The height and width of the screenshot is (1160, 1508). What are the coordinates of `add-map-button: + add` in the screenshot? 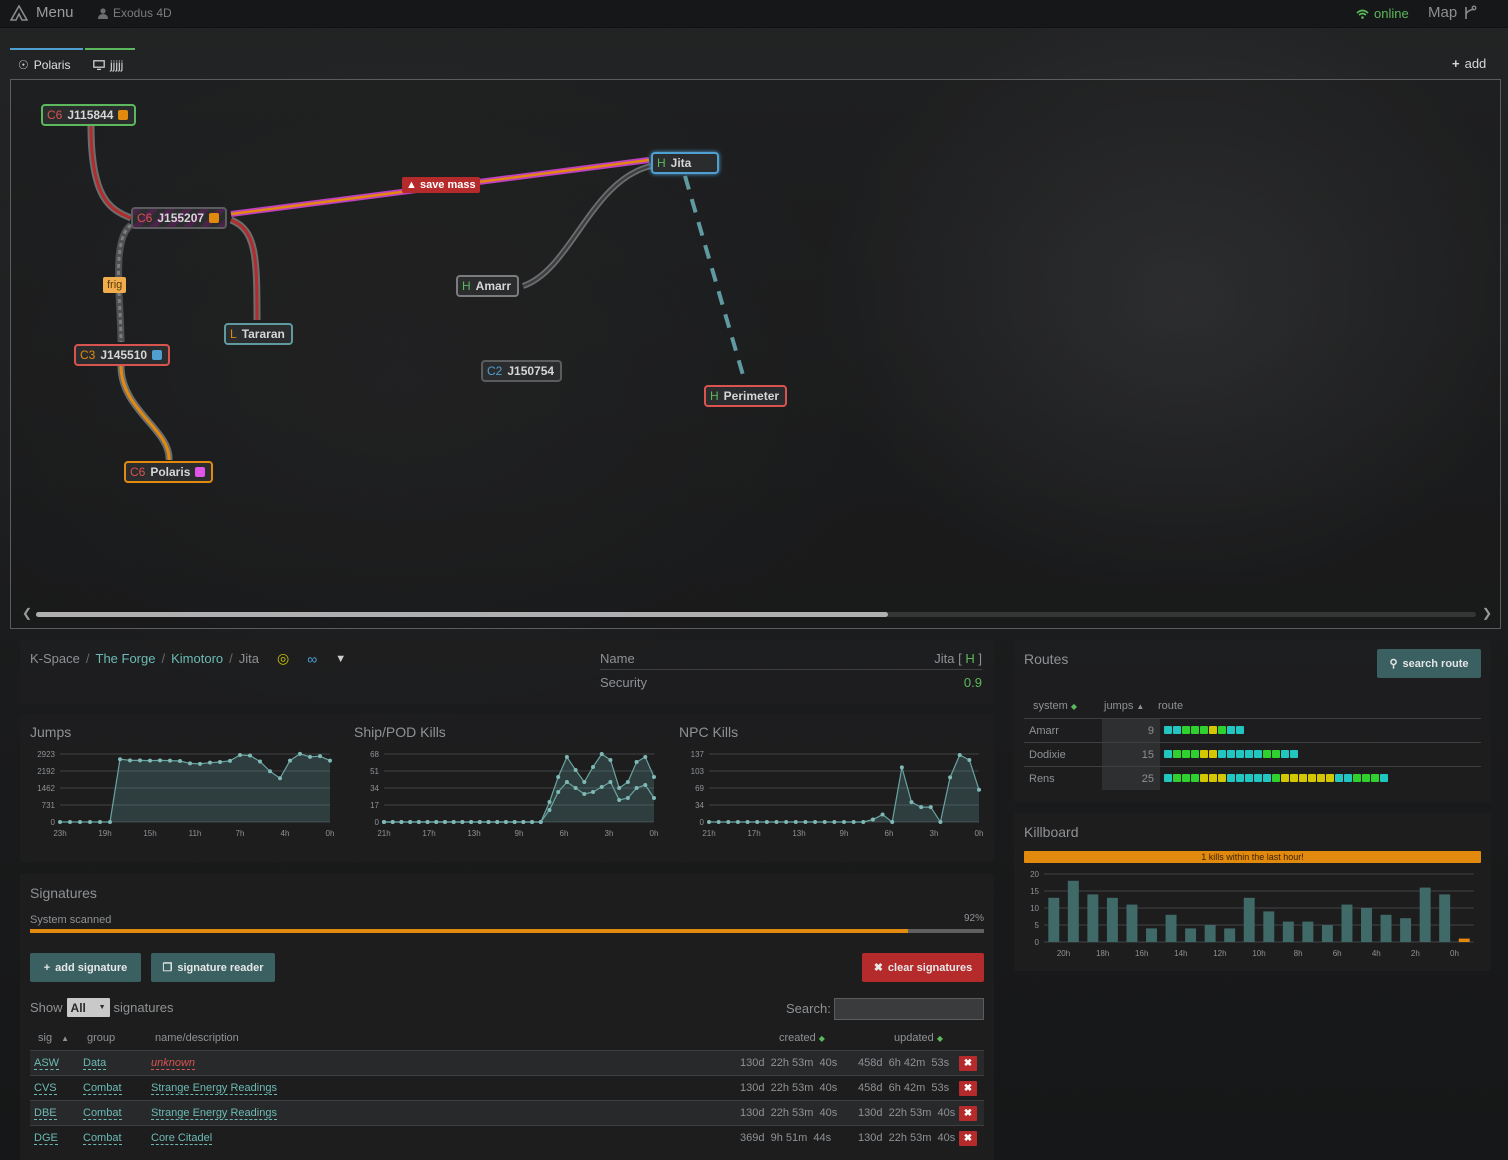 It's located at (1469, 63).